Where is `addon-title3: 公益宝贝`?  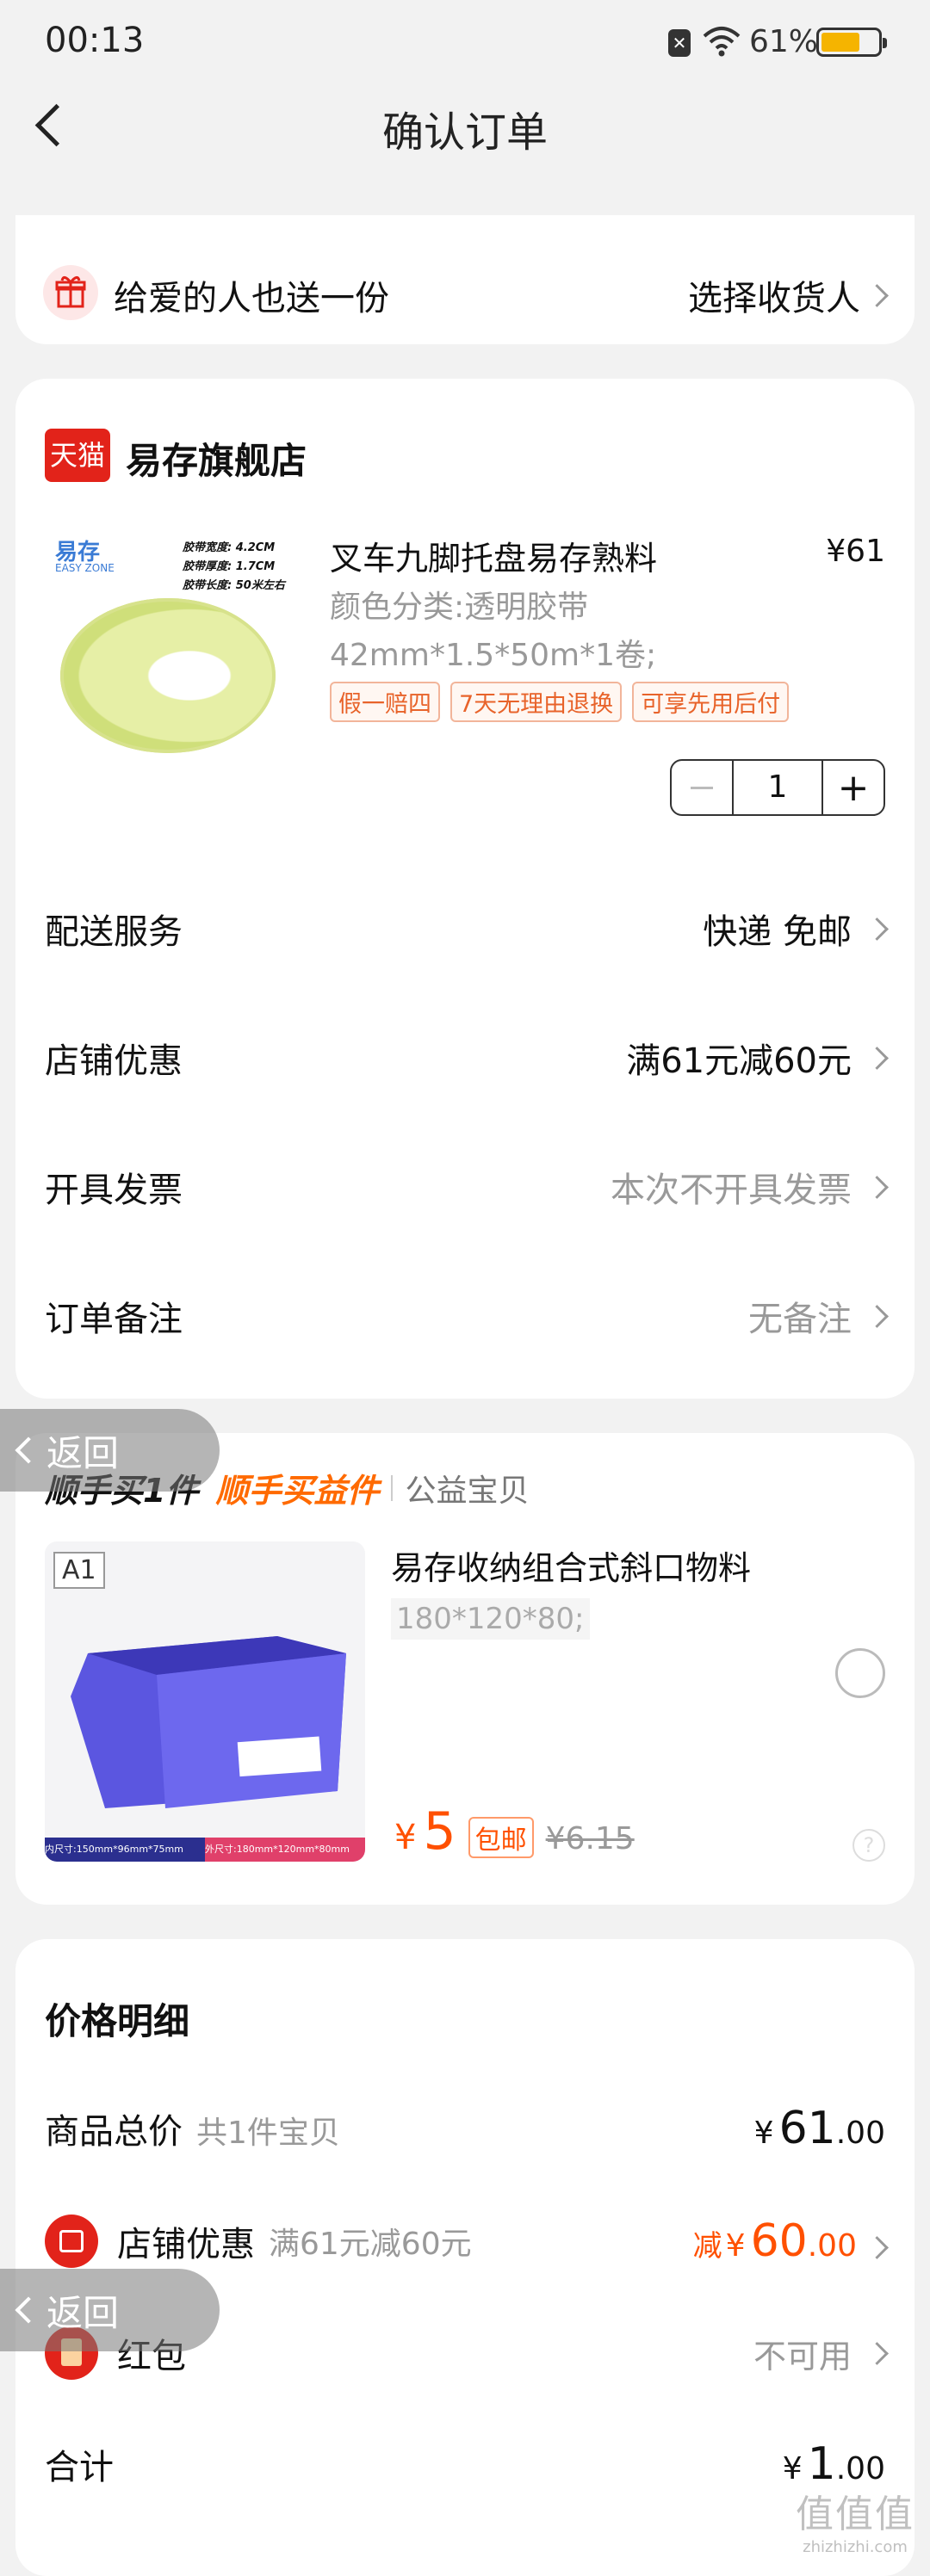
addon-title3: 公益宝贝 is located at coordinates (468, 1491).